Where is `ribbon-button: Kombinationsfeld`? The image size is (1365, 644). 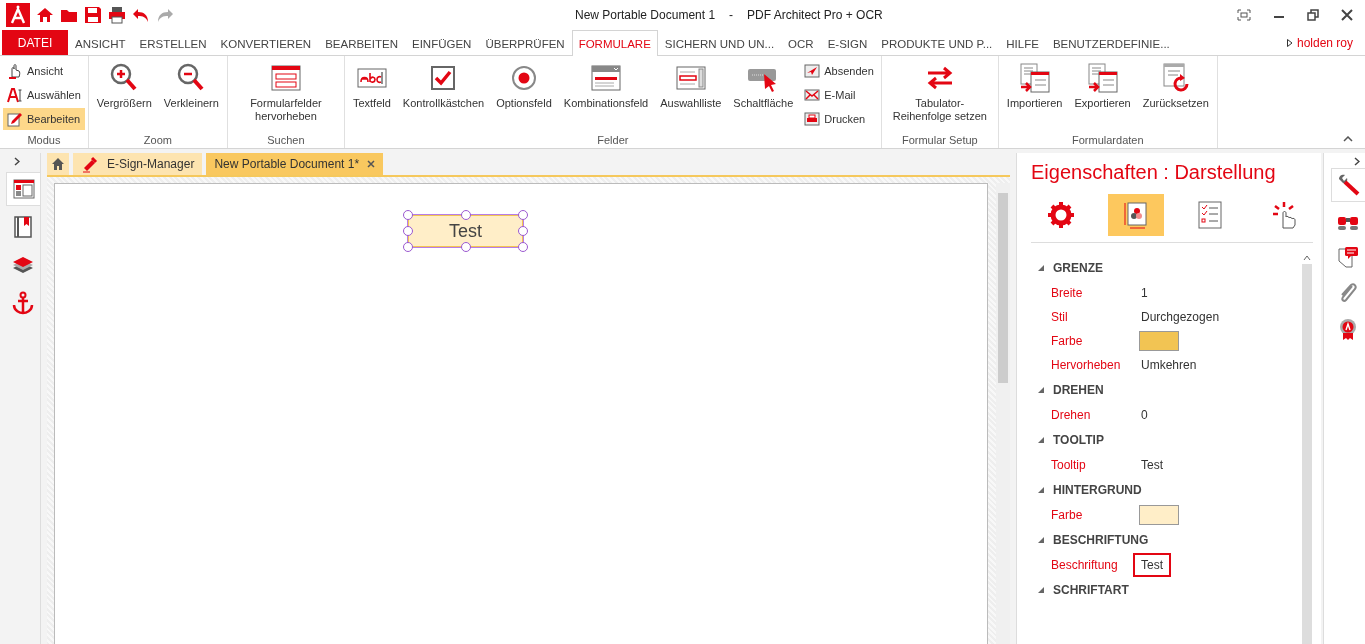 ribbon-button: Kombinationsfeld is located at coordinates (606, 86).